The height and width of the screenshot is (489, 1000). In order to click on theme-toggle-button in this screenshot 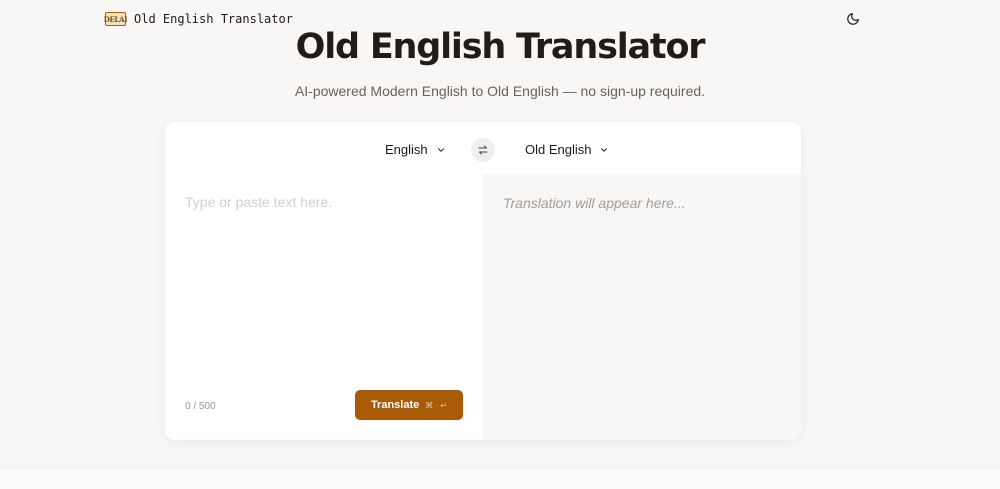, I will do `click(853, 19)`.